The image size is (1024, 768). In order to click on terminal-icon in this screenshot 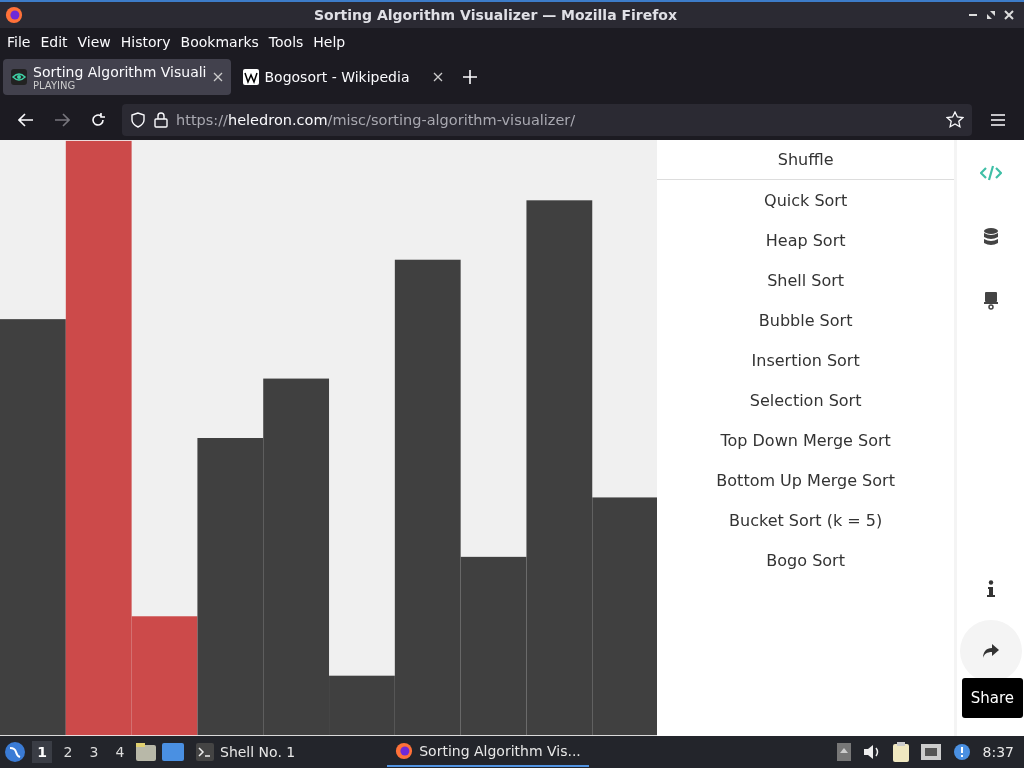, I will do `click(205, 752)`.